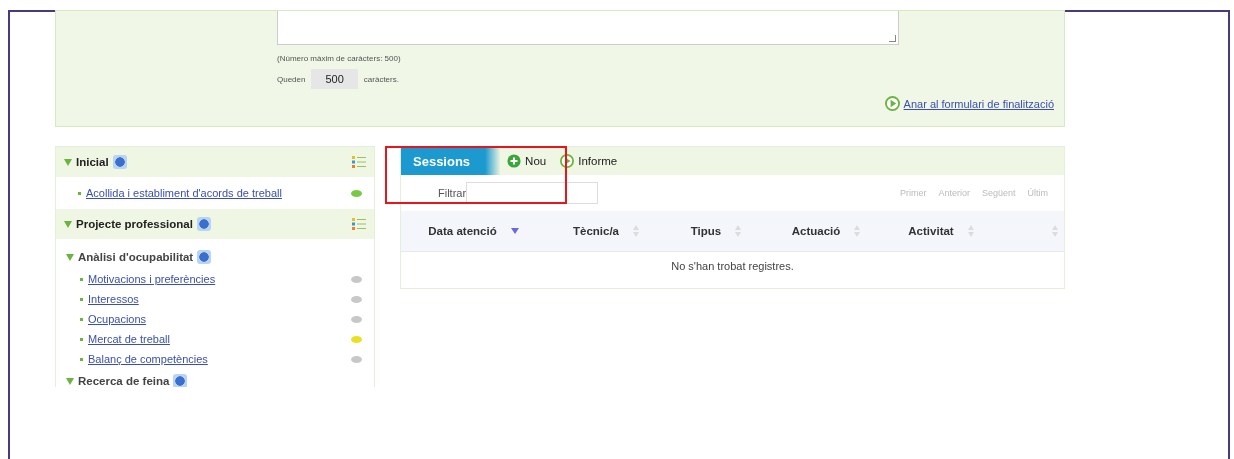 This screenshot has height=459, width=1234. What do you see at coordinates (588, 28) in the screenshot?
I see `comment-field` at bounding box center [588, 28].